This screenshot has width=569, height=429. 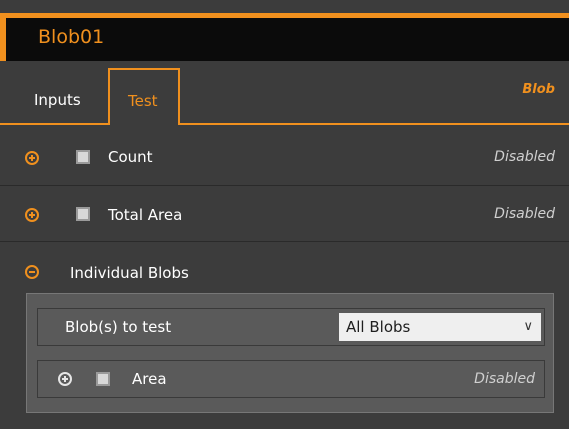 What do you see at coordinates (291, 379) in the screenshot?
I see `area-row: Area Disabled` at bounding box center [291, 379].